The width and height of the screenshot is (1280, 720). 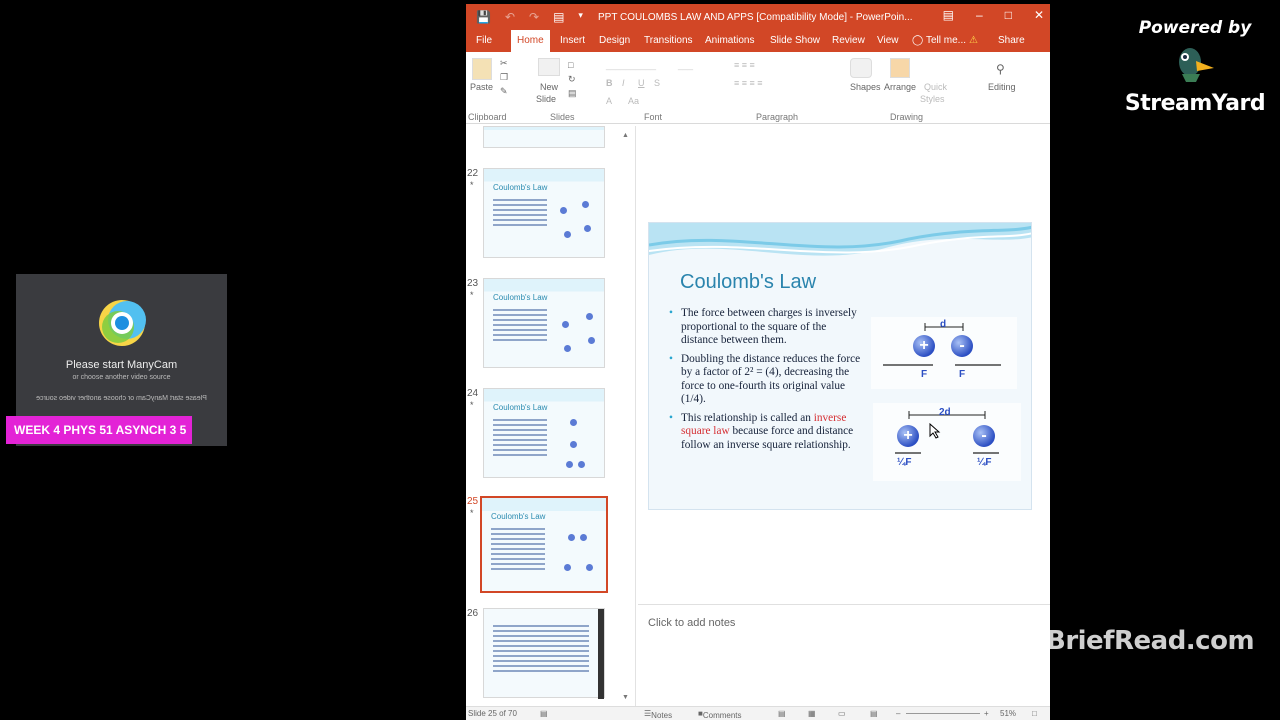 I want to click on slide-sorter-icon: ▦, so click(x=812, y=713).